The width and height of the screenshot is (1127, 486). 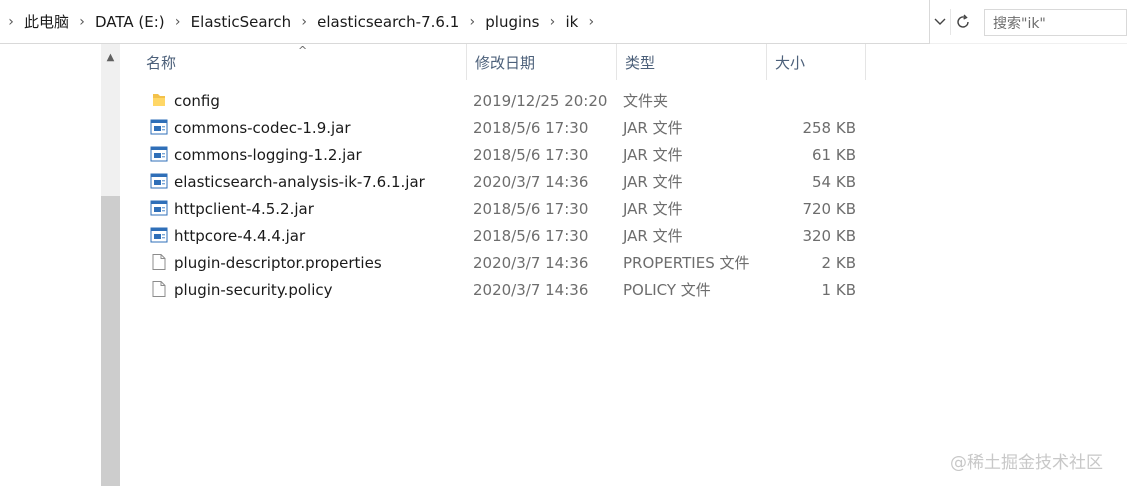 I want to click on breadcrumb-segment: › plugins, so click(x=501, y=22).